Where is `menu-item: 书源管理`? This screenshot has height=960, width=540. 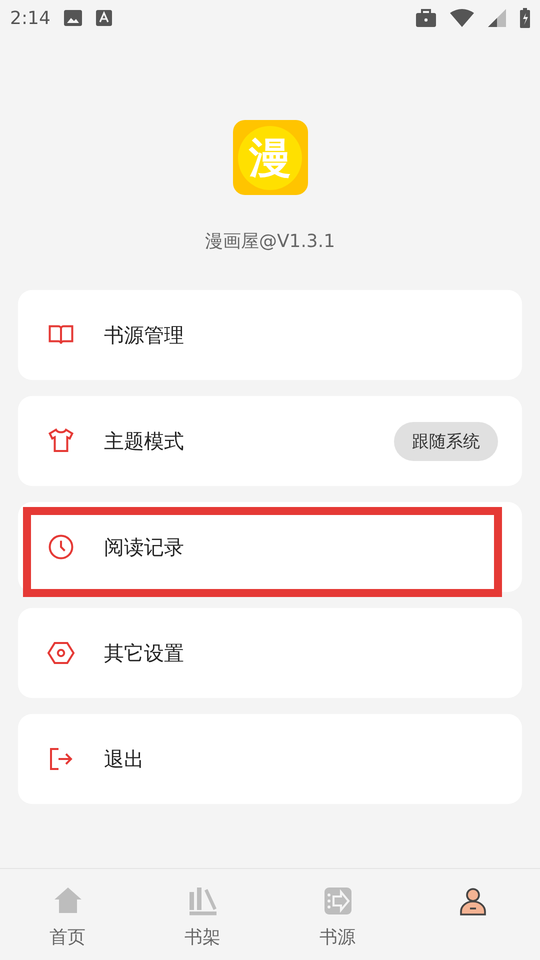 menu-item: 书源管理 is located at coordinates (270, 335).